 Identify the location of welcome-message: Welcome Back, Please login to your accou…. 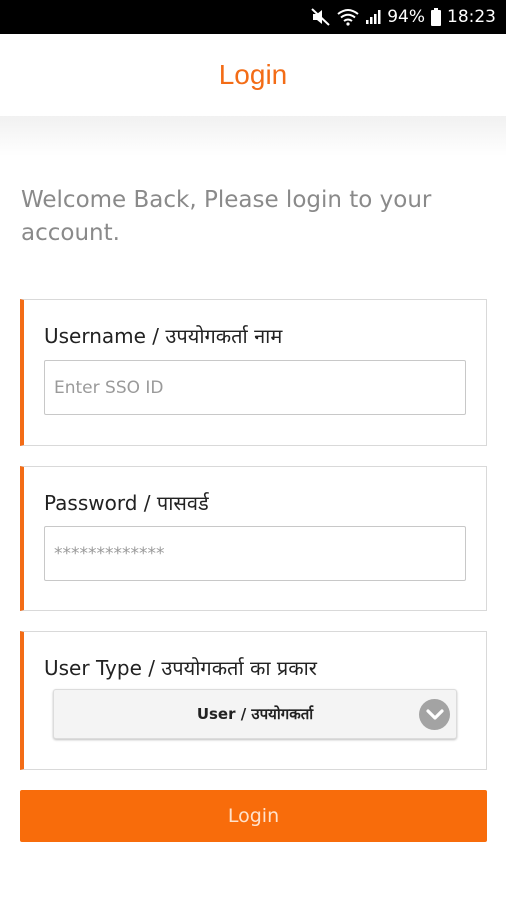
(226, 216).